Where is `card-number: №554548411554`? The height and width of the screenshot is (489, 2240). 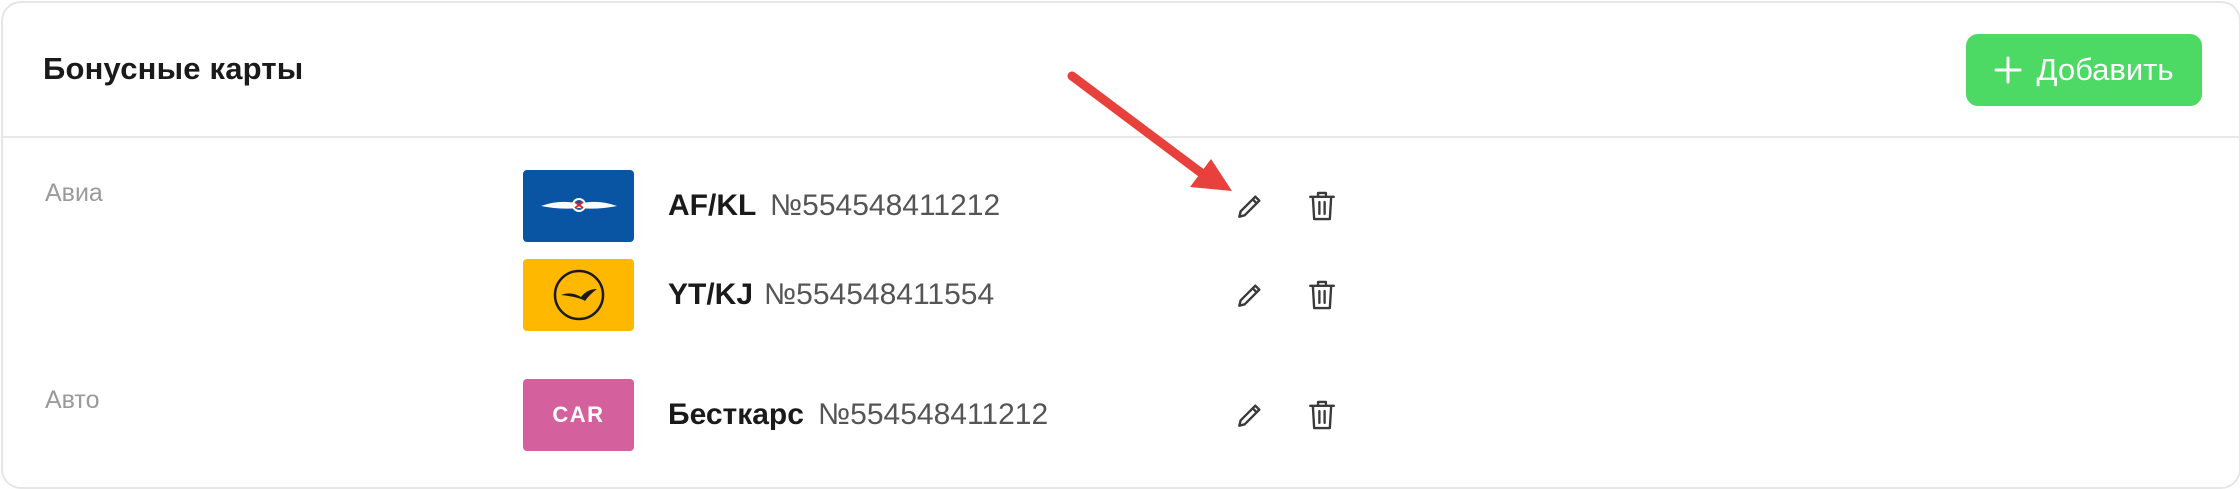 card-number: №554548411554 is located at coordinates (879, 294).